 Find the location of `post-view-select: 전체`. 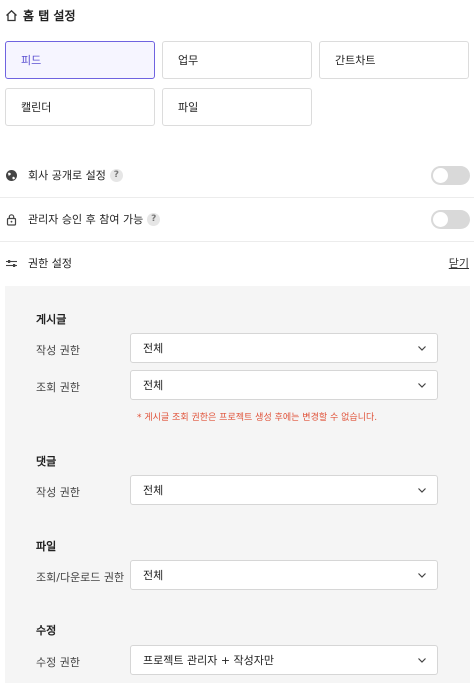

post-view-select: 전체 is located at coordinates (284, 385).